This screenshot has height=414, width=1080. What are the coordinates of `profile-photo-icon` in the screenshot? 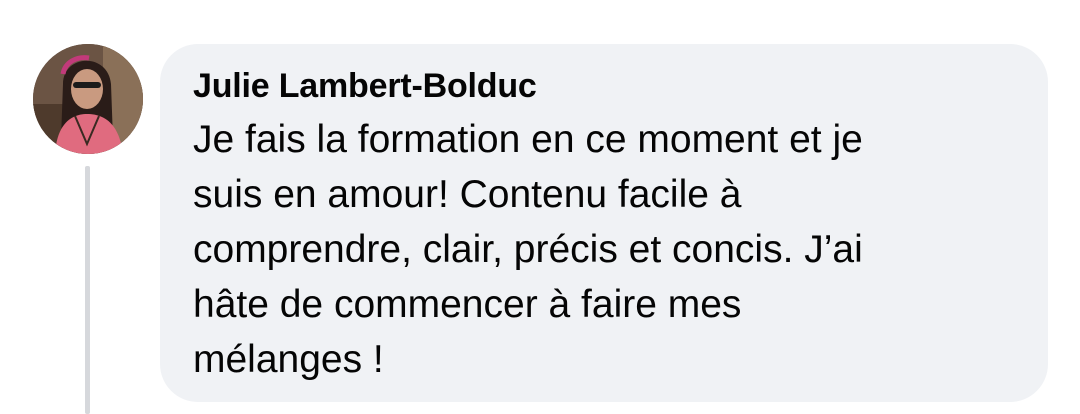 It's located at (88, 99).